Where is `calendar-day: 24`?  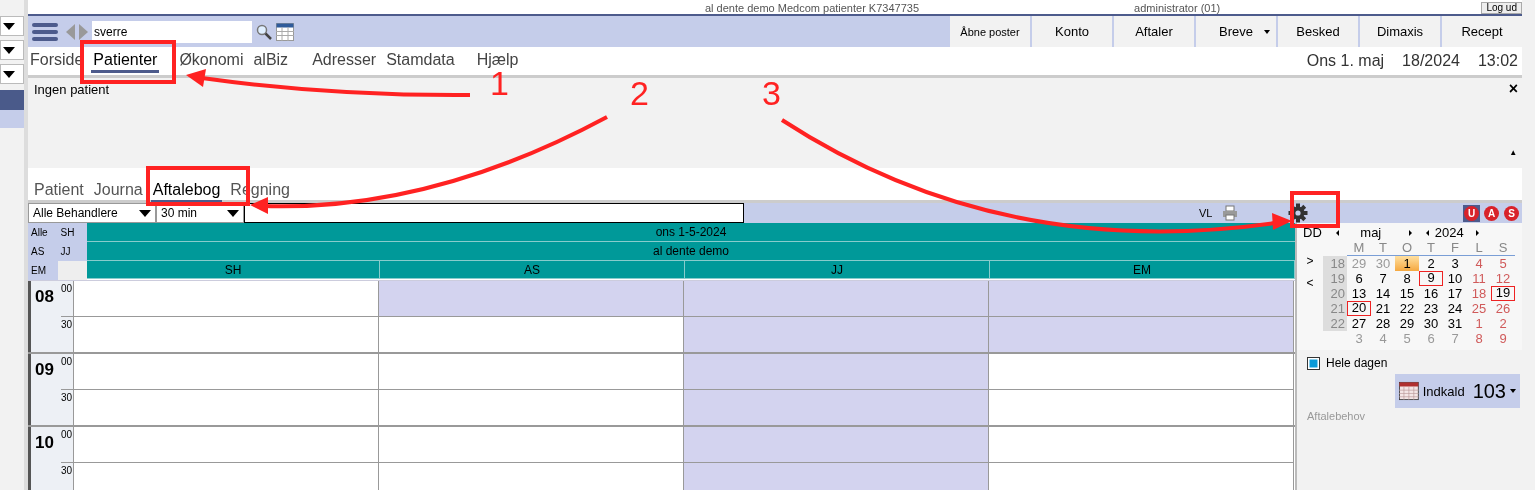 calendar-day: 24 is located at coordinates (1455, 308).